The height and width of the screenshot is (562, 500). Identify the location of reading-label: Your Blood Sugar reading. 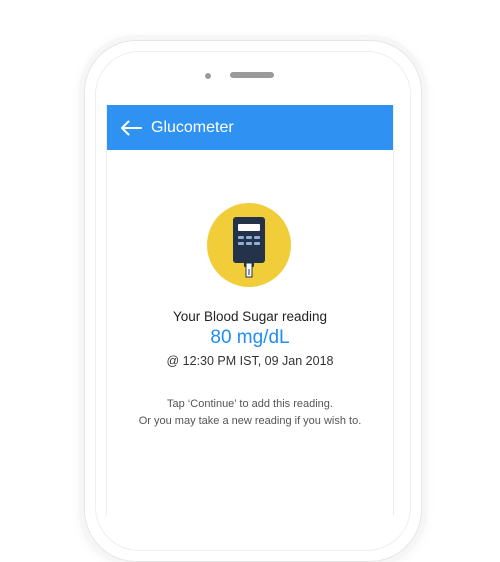
(250, 316).